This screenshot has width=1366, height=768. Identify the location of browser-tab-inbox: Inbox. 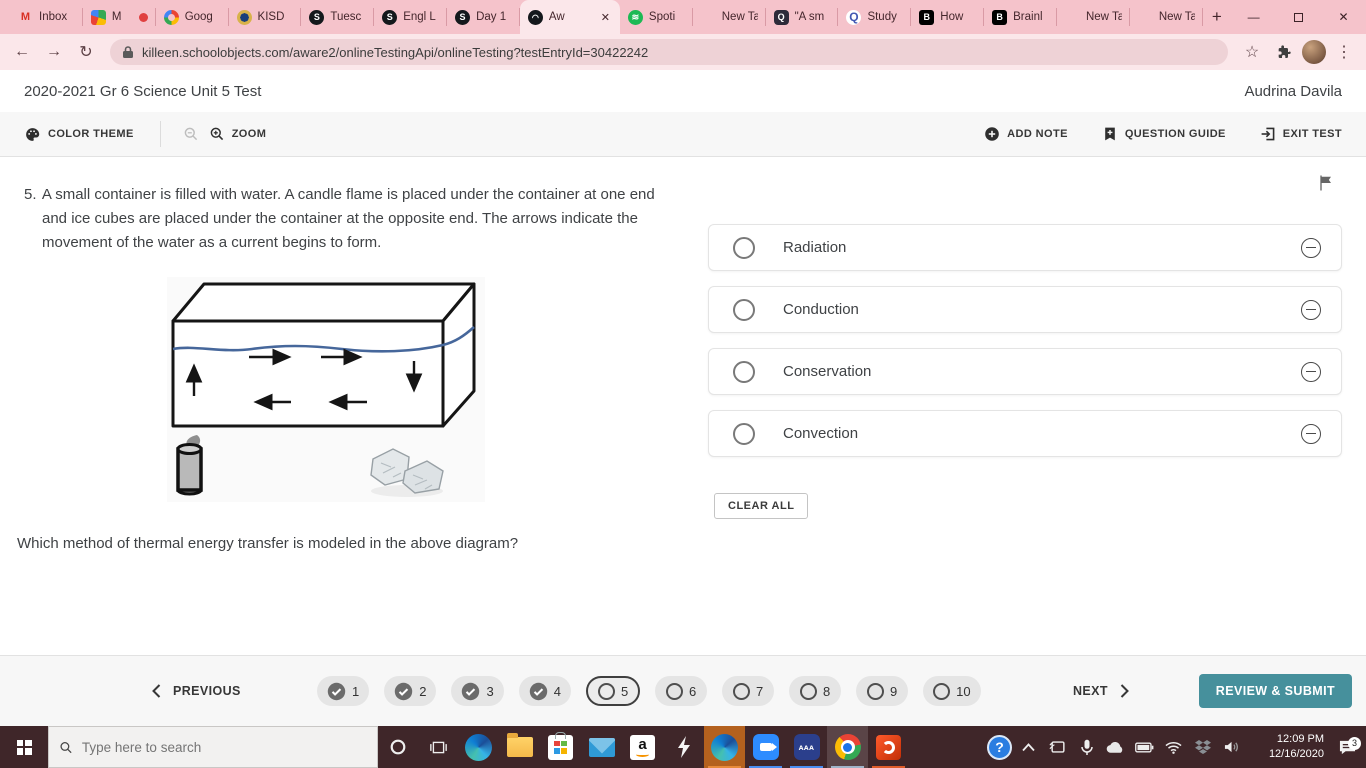
(46, 17).